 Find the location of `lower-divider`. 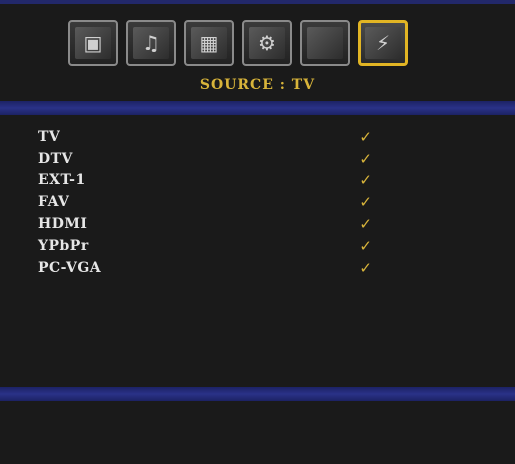

lower-divider is located at coordinates (257, 394).